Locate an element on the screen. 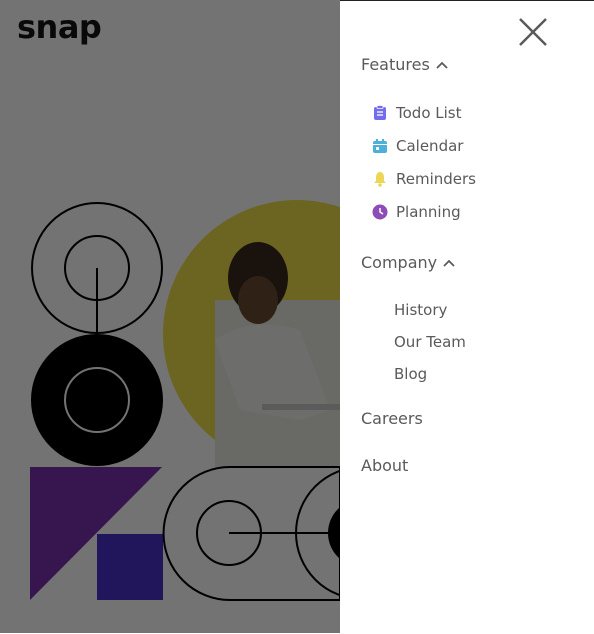  nav-item-label: Blog is located at coordinates (411, 374).